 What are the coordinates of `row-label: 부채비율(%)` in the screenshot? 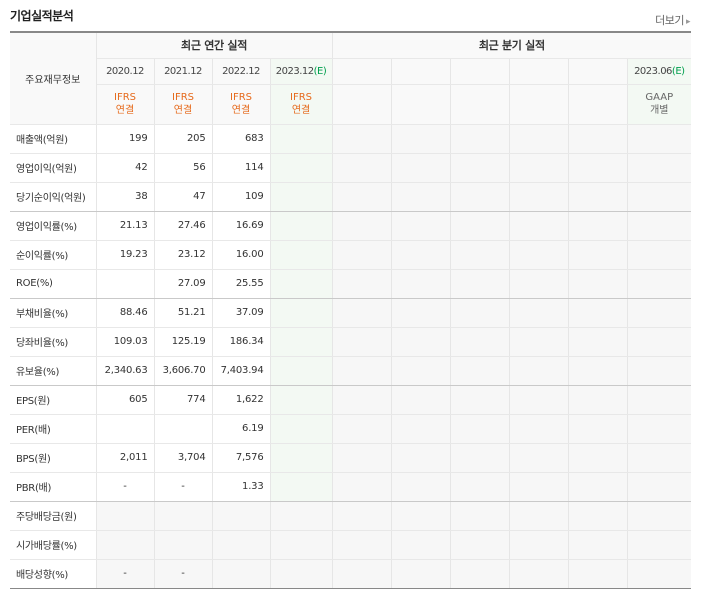 It's located at (53, 313).